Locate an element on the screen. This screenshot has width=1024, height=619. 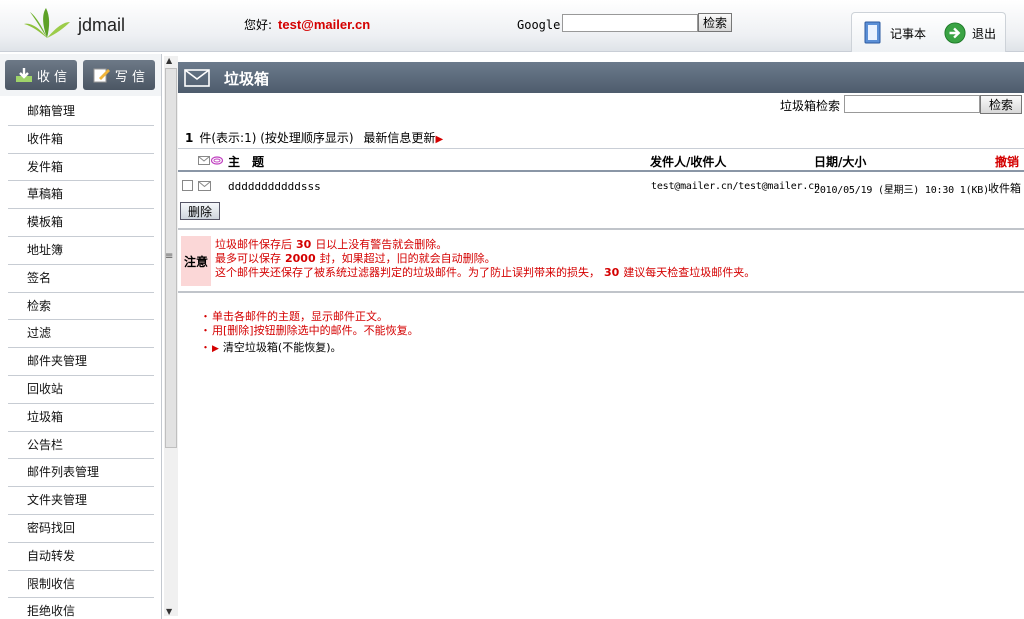
tip-text: 用[删除]按钮删除选中的邮件。不能恢复。 is located at coordinates (315, 330).